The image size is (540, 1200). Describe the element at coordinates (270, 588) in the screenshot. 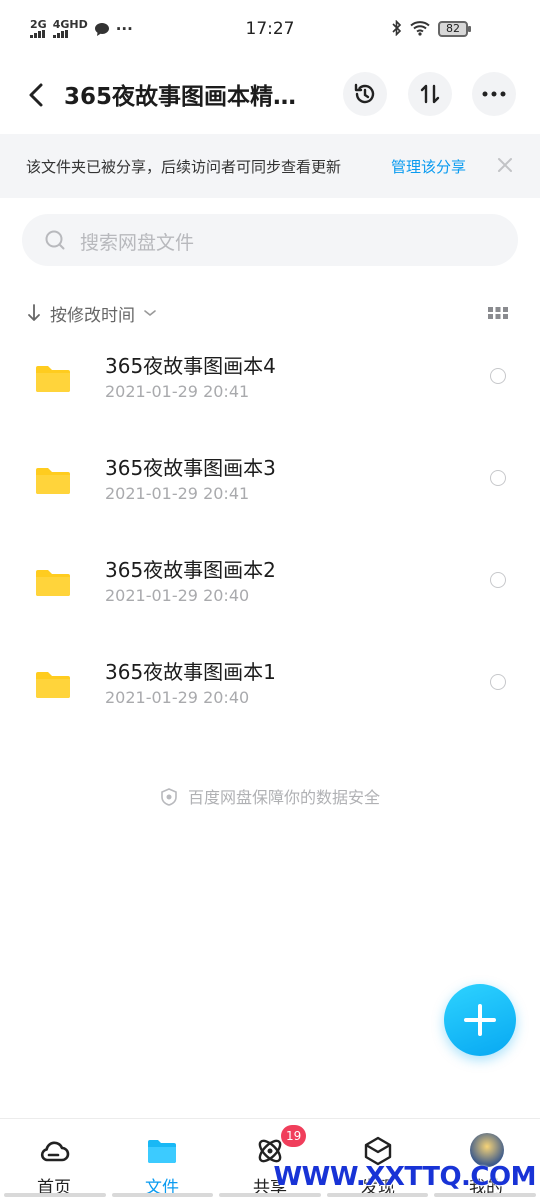

I see `list-item: 365夜故事图画本2 2021-01-29 20:40` at that location.